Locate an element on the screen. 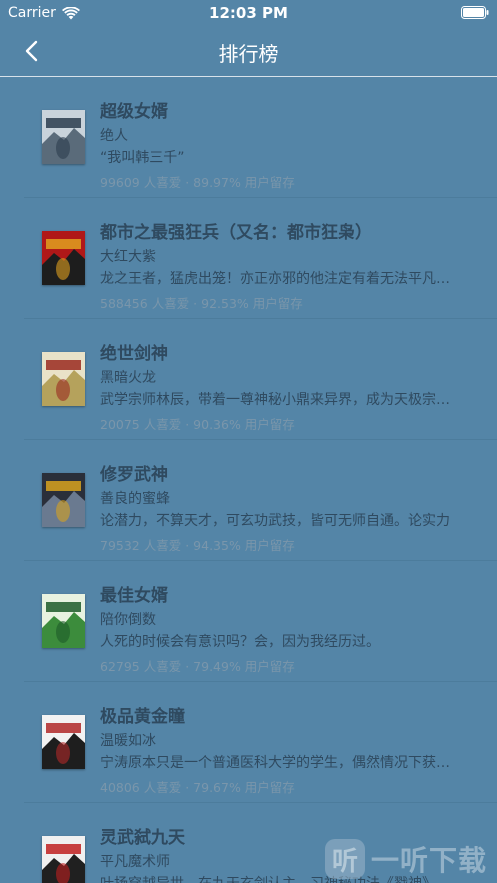  book-description: 武学宗师林辰，带着一尊神秘小鼎来异界，成为天极宗的弟子 is located at coordinates (276, 400).